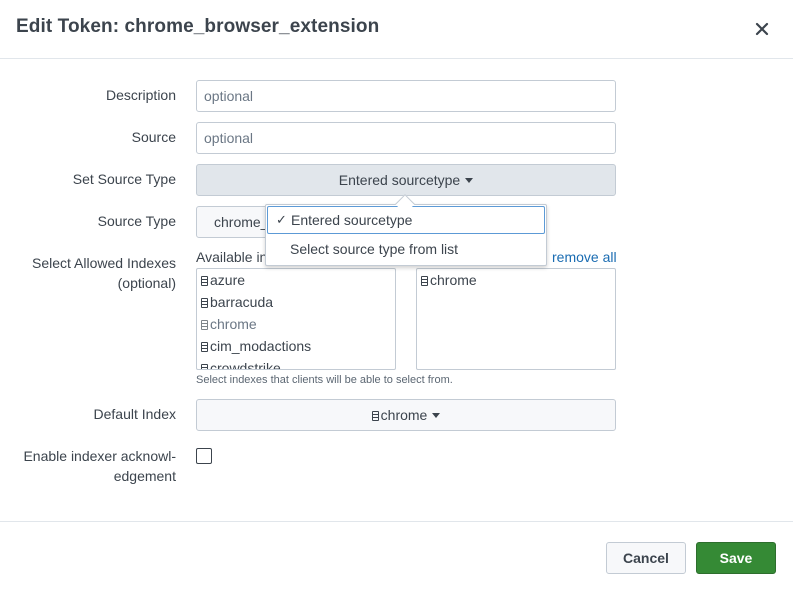 This screenshot has width=793, height=591. Describe the element at coordinates (352, 220) in the screenshot. I see `menu-item-label: Entered sourcetype` at that location.